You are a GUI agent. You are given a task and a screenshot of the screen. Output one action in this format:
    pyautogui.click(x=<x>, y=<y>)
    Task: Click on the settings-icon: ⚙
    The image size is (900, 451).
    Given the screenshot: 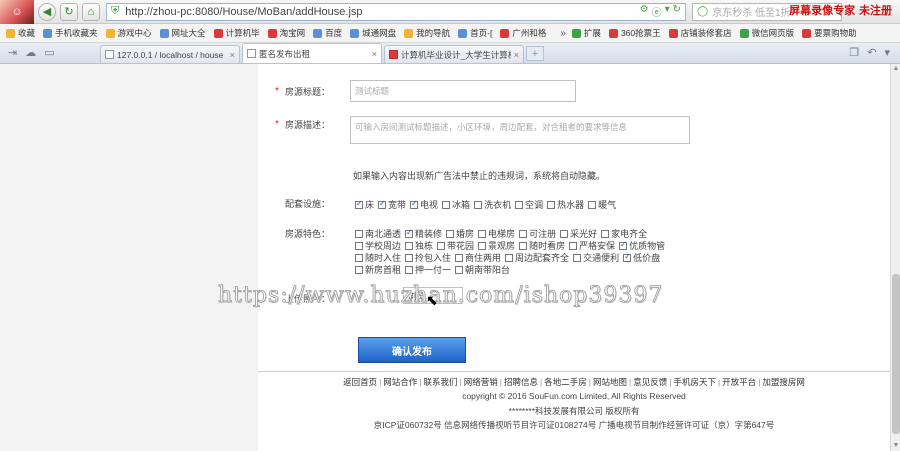 What is the action you would take?
    pyautogui.click(x=644, y=11)
    